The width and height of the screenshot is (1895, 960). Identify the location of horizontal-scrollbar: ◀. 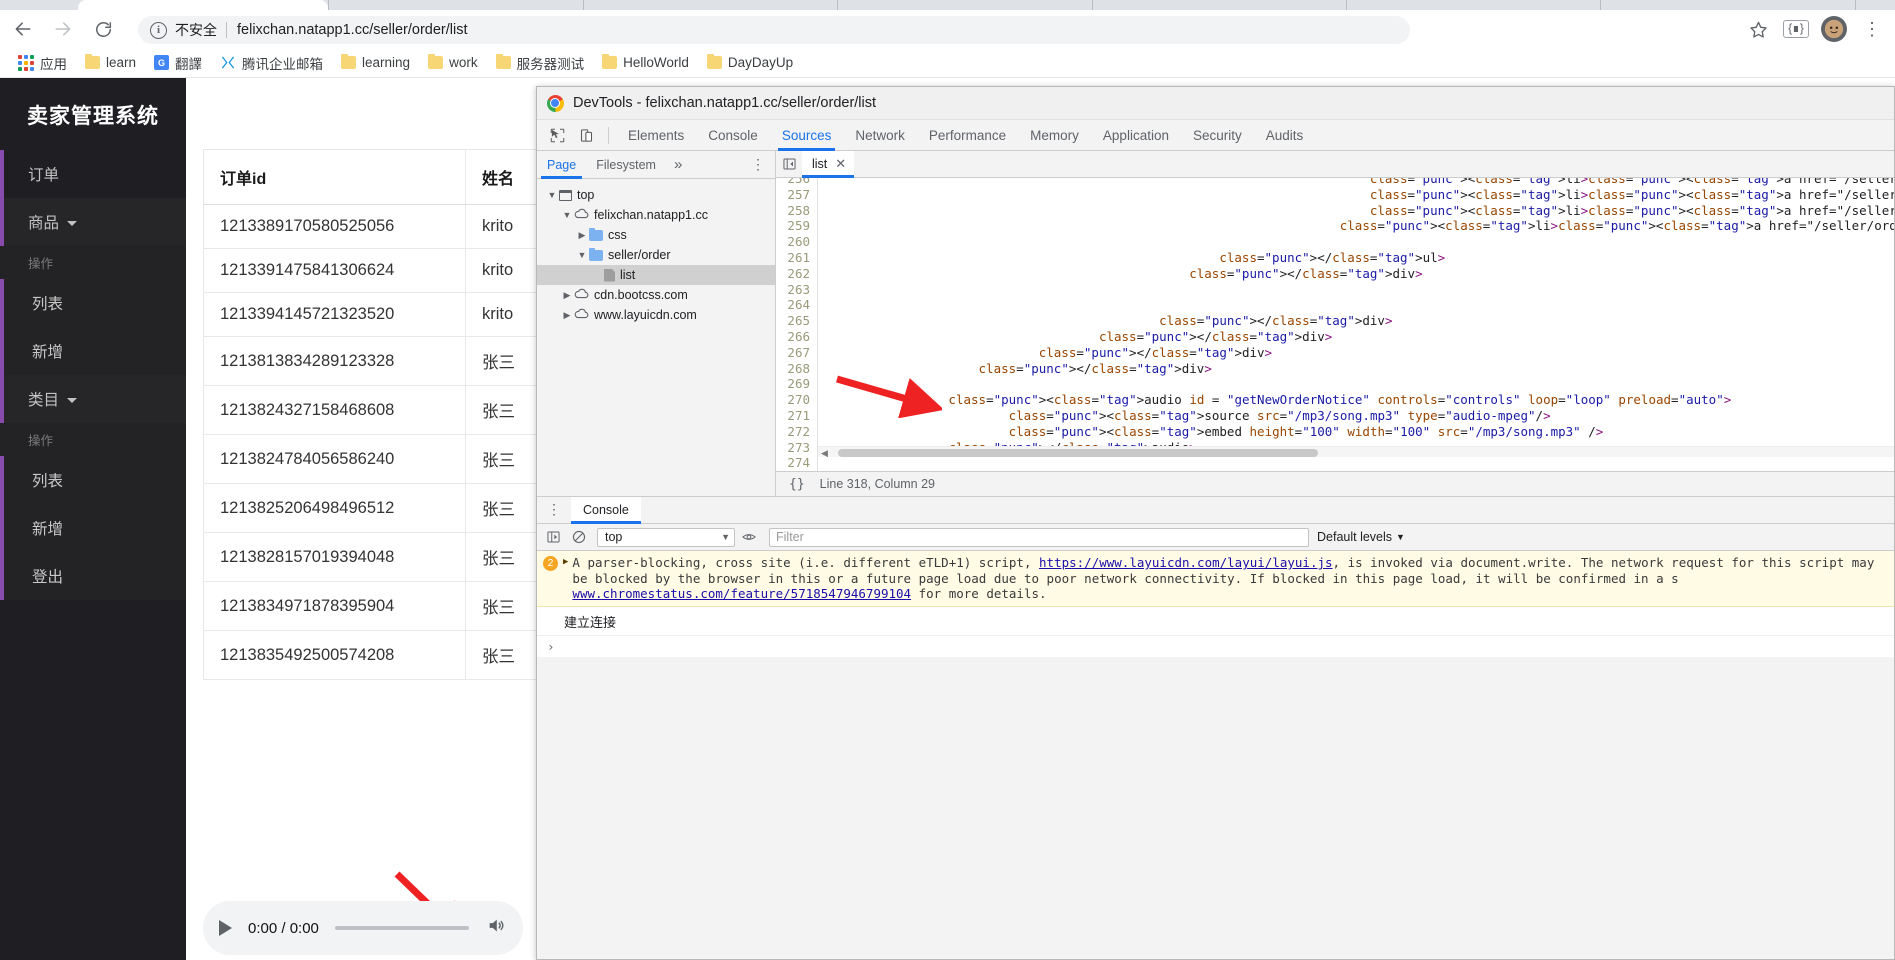
(1356, 452).